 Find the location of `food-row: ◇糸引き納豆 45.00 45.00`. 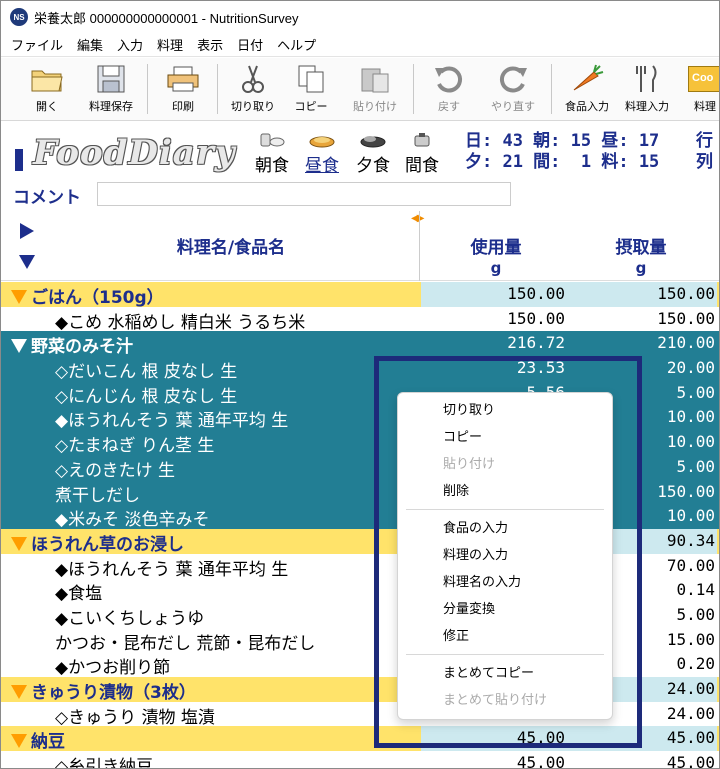

food-row: ◇糸引き納豆 45.00 45.00 is located at coordinates (360, 759).